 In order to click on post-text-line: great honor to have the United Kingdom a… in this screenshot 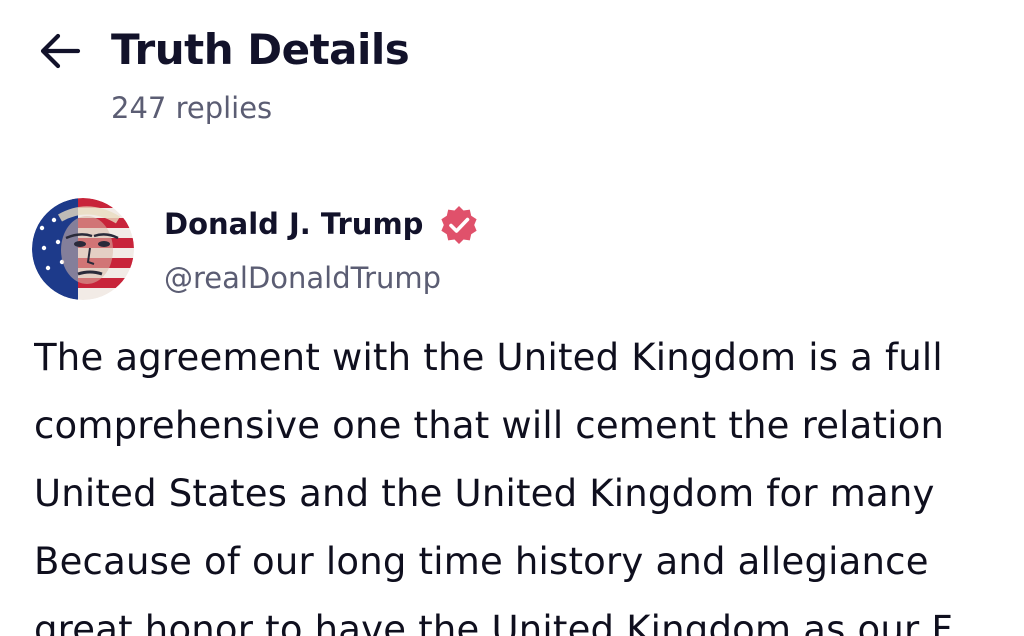, I will do `click(493, 622)`.